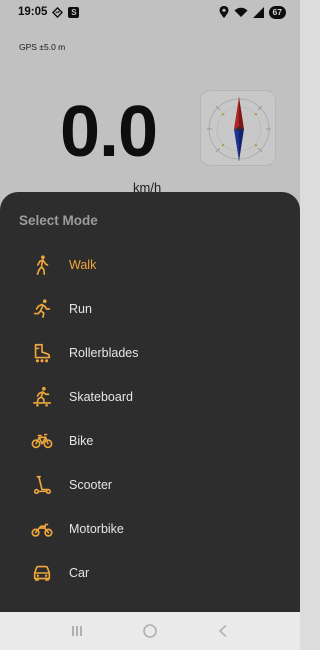 Image resolution: width=320 pixels, height=650 pixels. I want to click on home-icon, so click(150, 631).